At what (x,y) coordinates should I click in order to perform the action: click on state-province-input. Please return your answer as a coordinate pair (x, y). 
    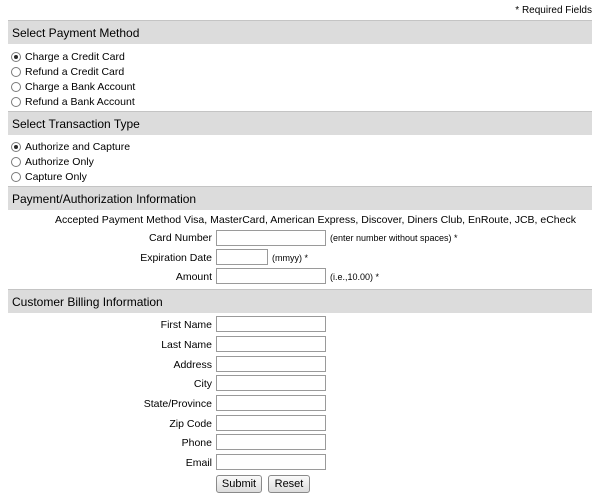
    Looking at the image, I should click on (271, 403).